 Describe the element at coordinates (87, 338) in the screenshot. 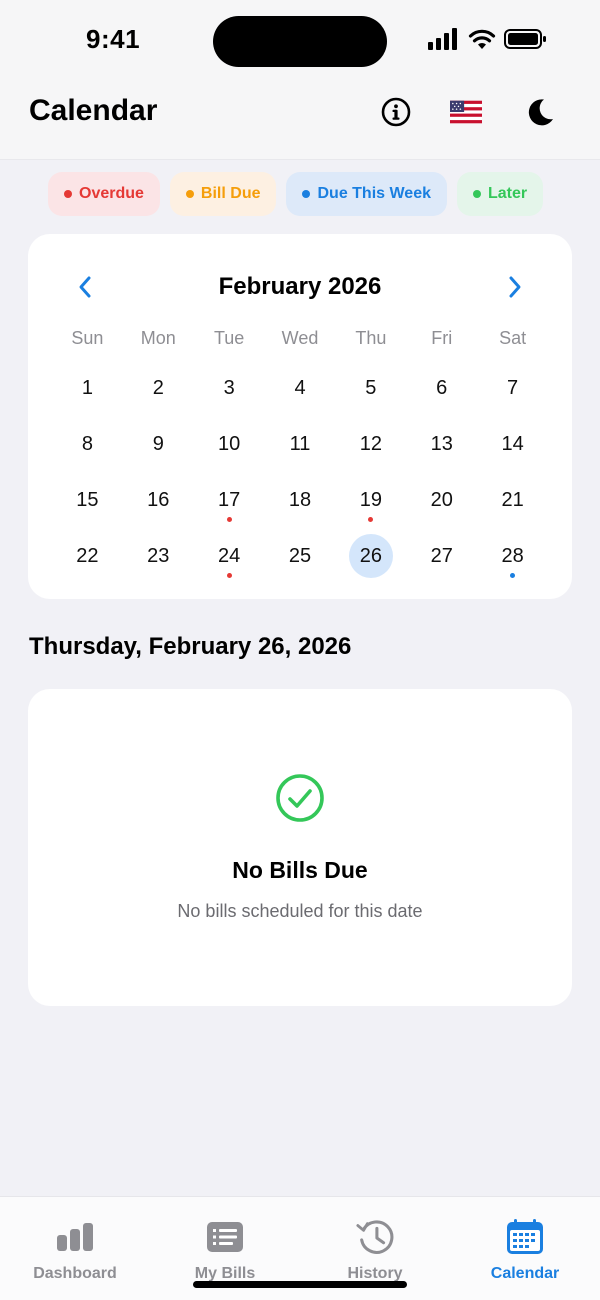

I see `weekday-label: Sun` at that location.